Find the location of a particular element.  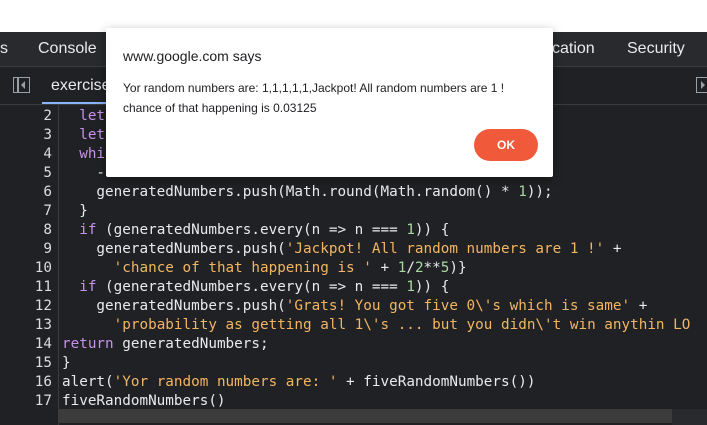

line-number: 14 is located at coordinates (43, 344).